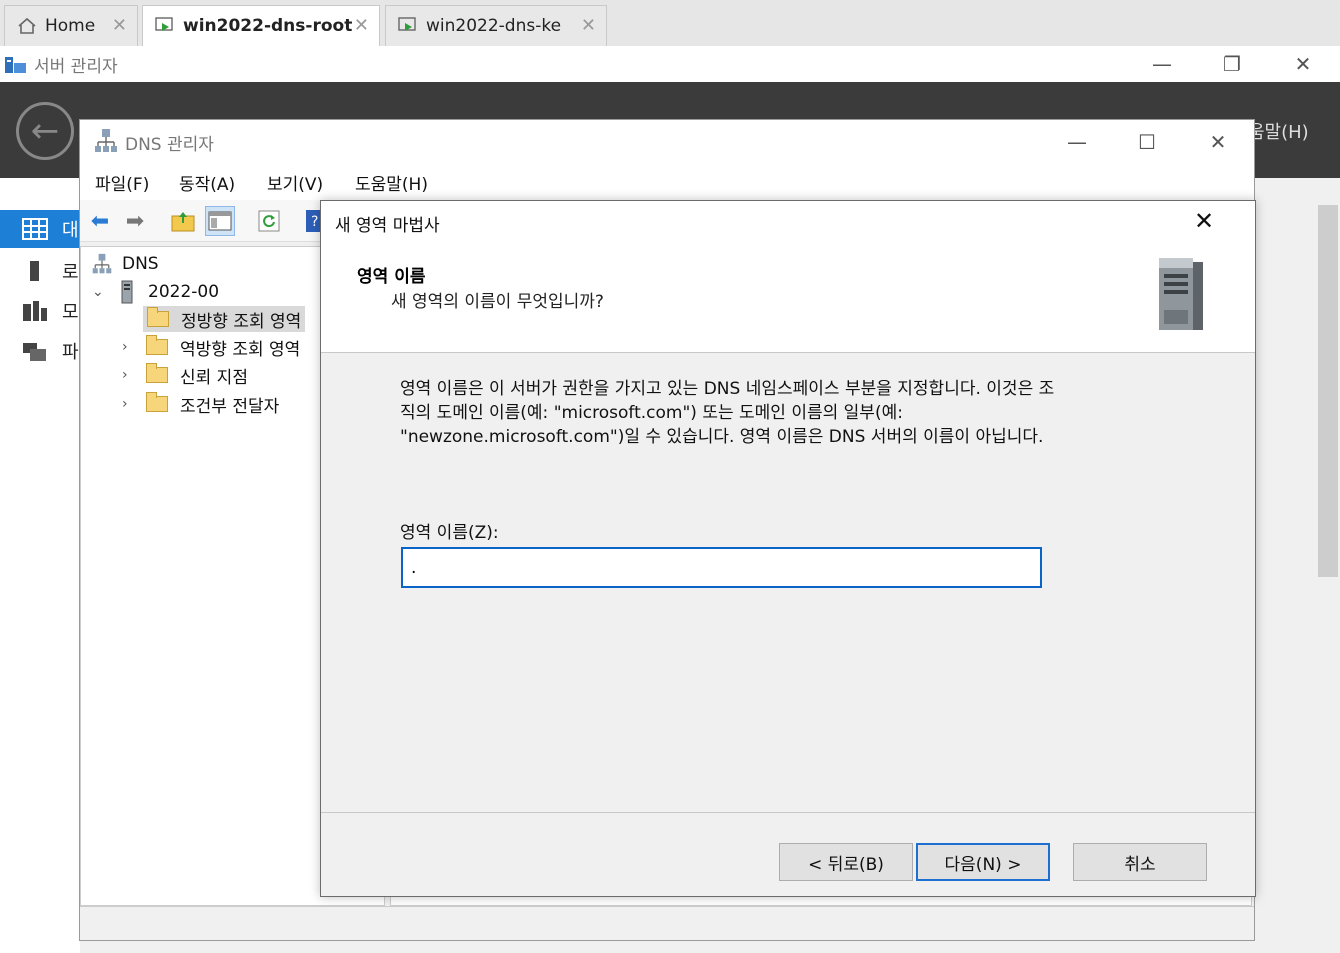 The width and height of the screenshot is (1340, 953). What do you see at coordinates (667, 923) in the screenshot?
I see `status-bar` at bounding box center [667, 923].